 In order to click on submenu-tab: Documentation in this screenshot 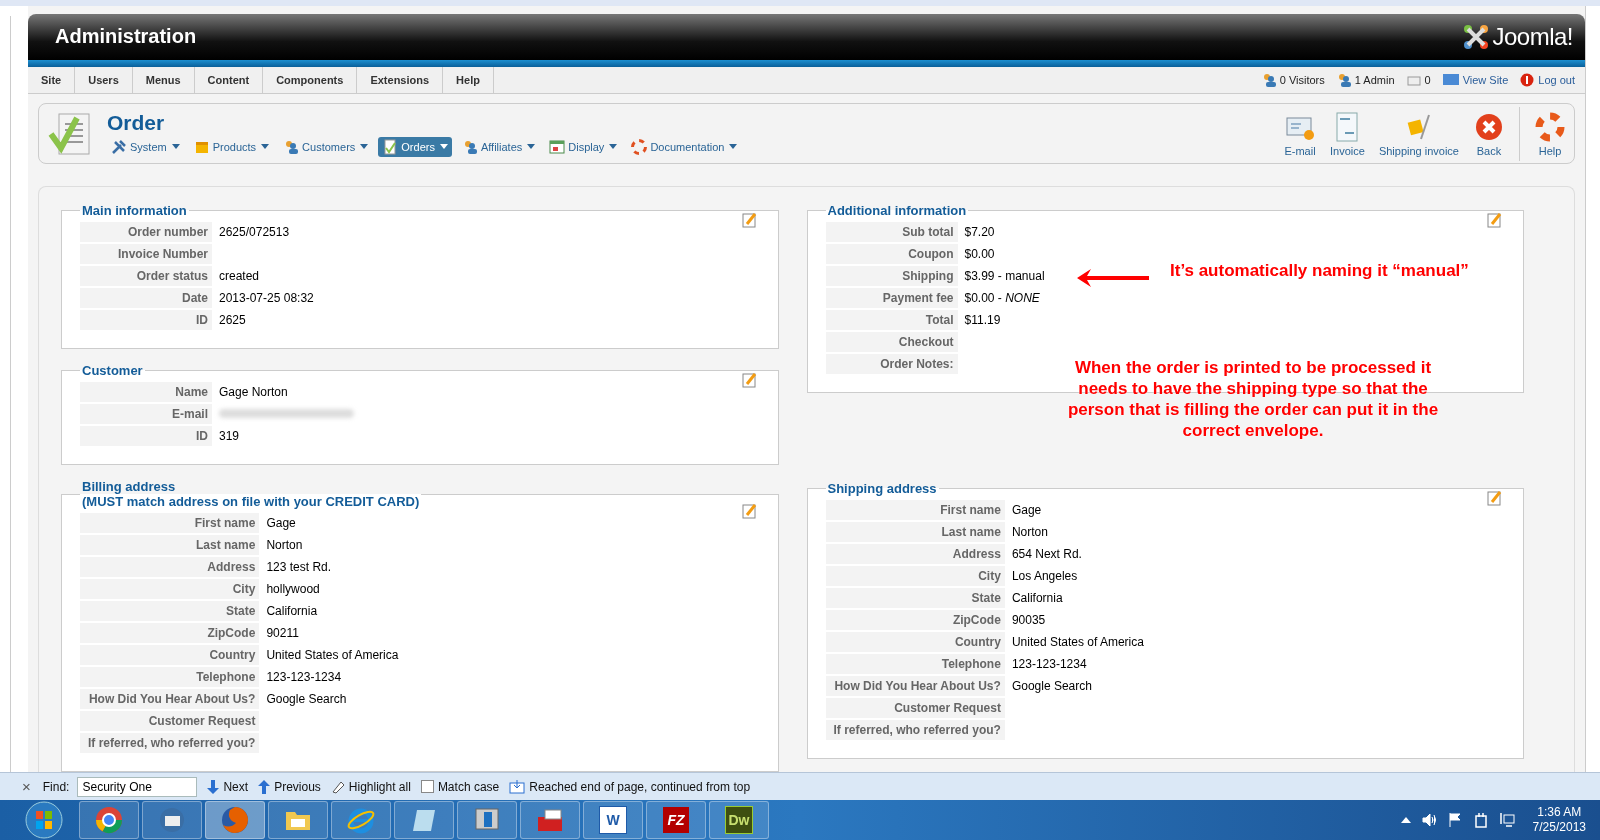, I will do `click(684, 146)`.